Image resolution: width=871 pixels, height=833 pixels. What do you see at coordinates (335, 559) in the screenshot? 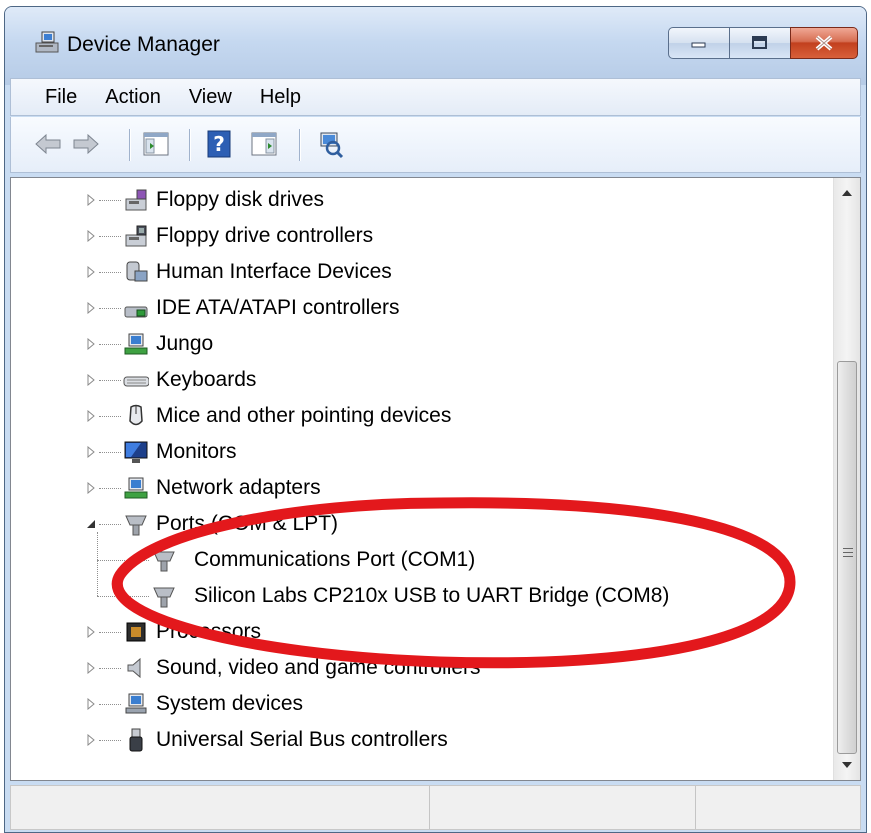
I see `tree-item-label: Communications Port (COM1)` at bounding box center [335, 559].